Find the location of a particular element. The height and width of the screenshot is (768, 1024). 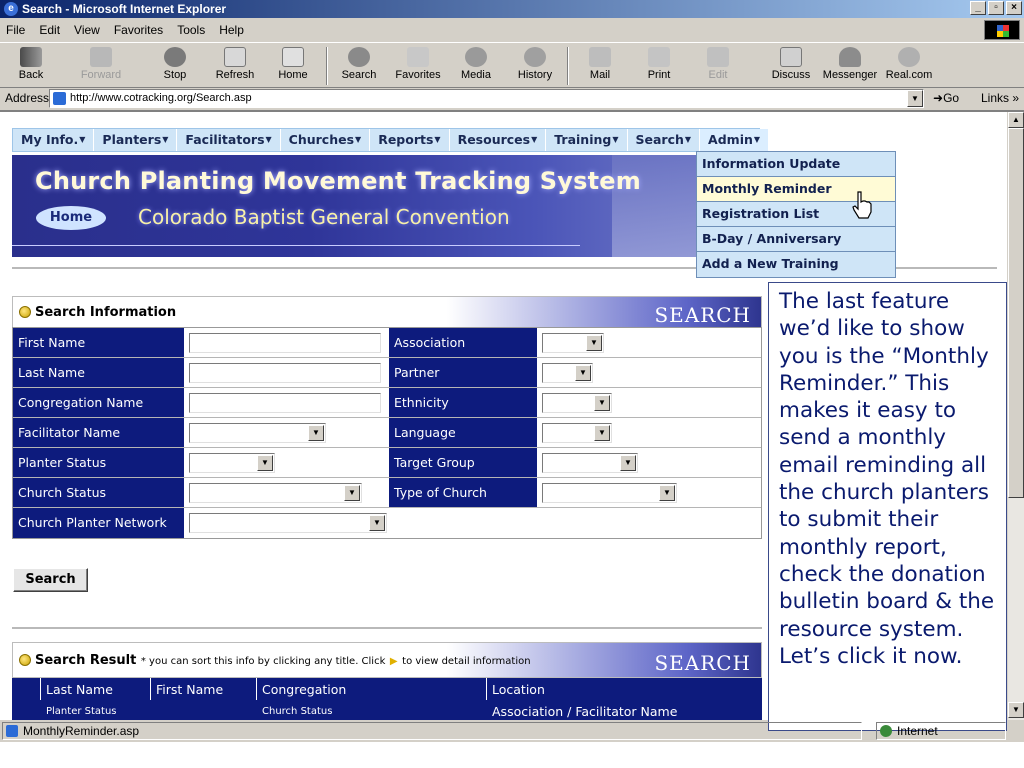

menu-item-add-training: Add a New Training is located at coordinates (796, 264).